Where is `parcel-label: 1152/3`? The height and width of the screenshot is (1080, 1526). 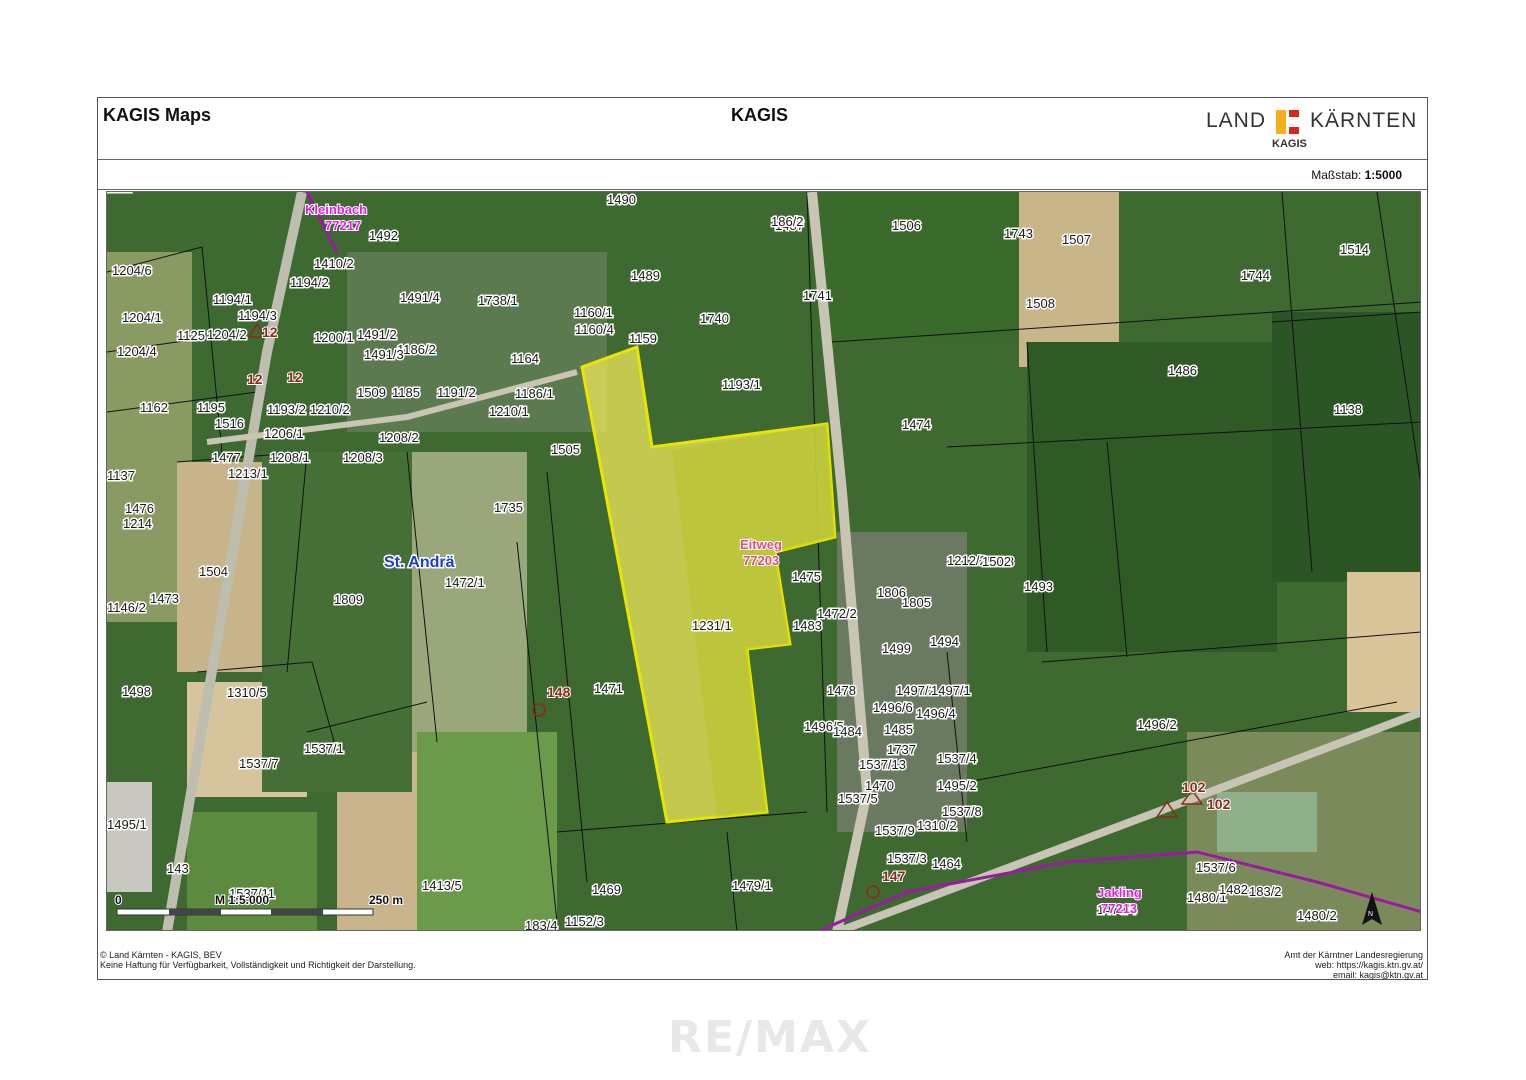
parcel-label: 1152/3 is located at coordinates (584, 921).